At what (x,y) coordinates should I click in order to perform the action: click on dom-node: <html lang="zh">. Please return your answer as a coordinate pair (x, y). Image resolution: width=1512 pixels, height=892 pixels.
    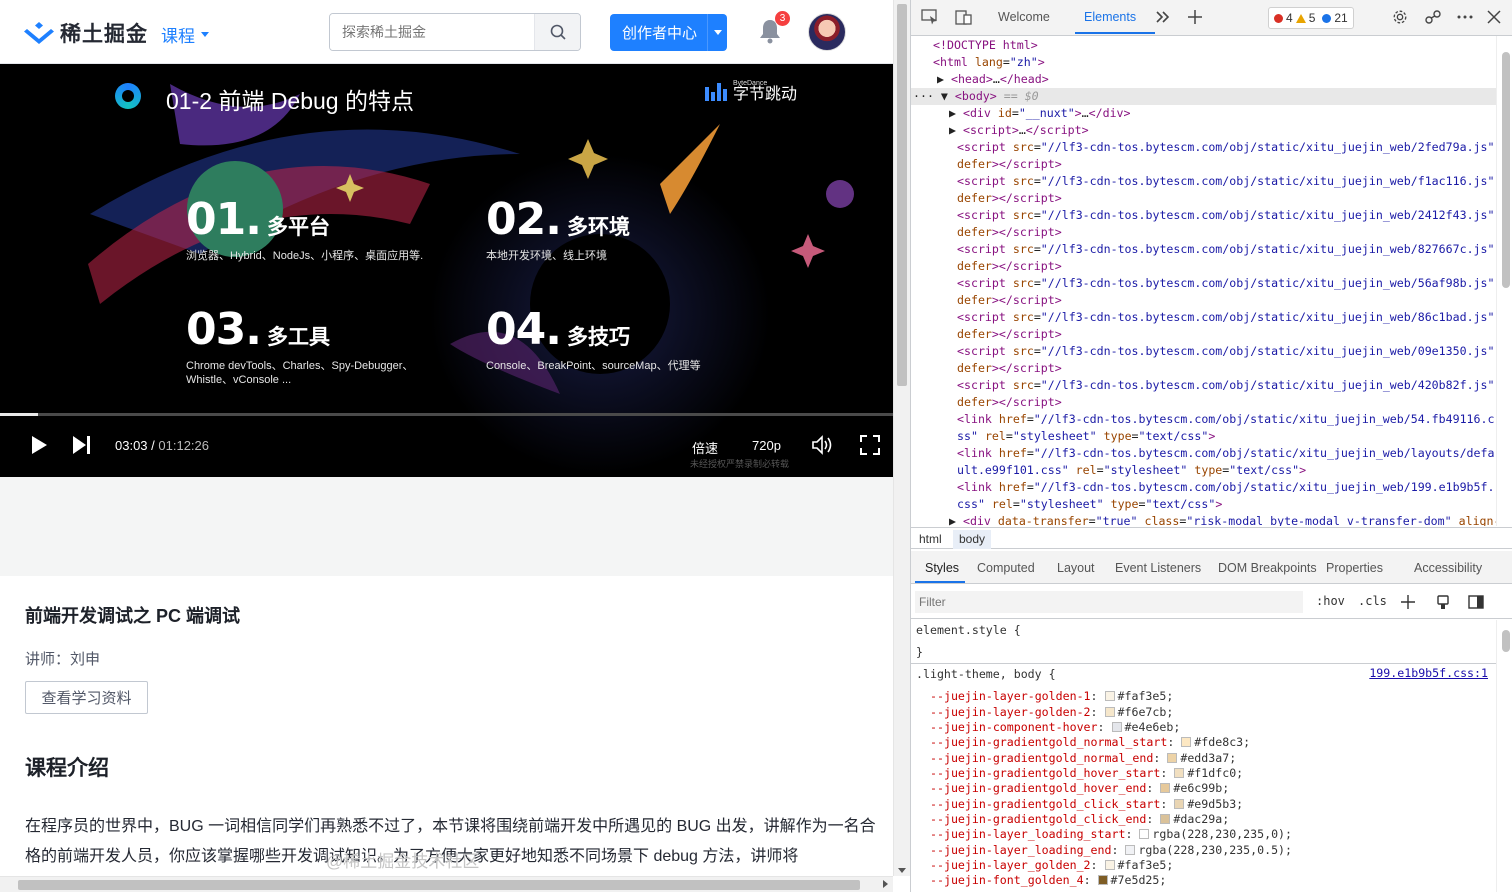
    Looking at the image, I should click on (1203, 62).